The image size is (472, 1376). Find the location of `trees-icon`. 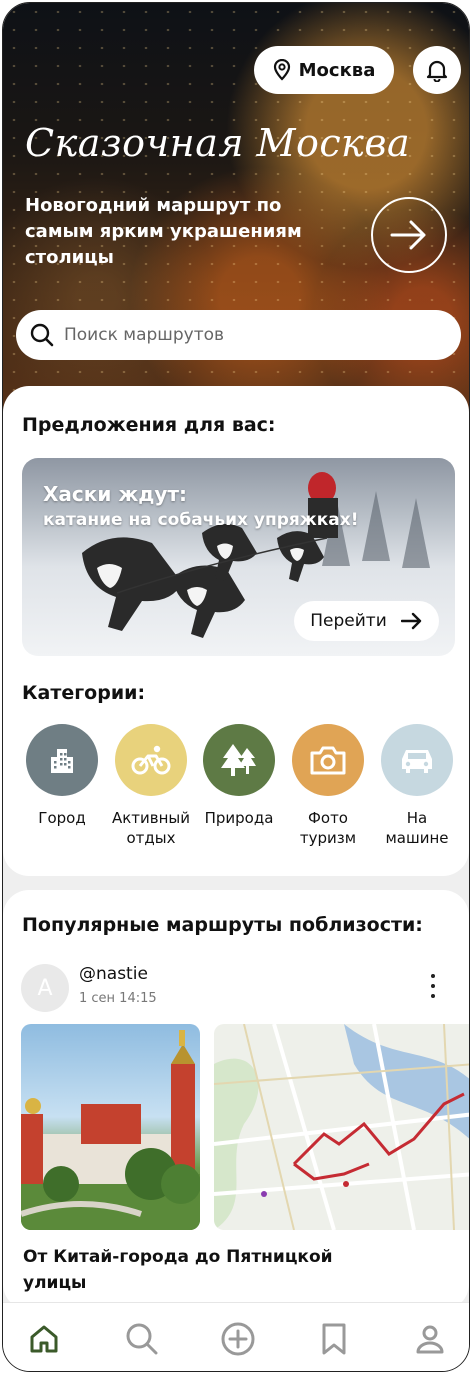

trees-icon is located at coordinates (238, 760).